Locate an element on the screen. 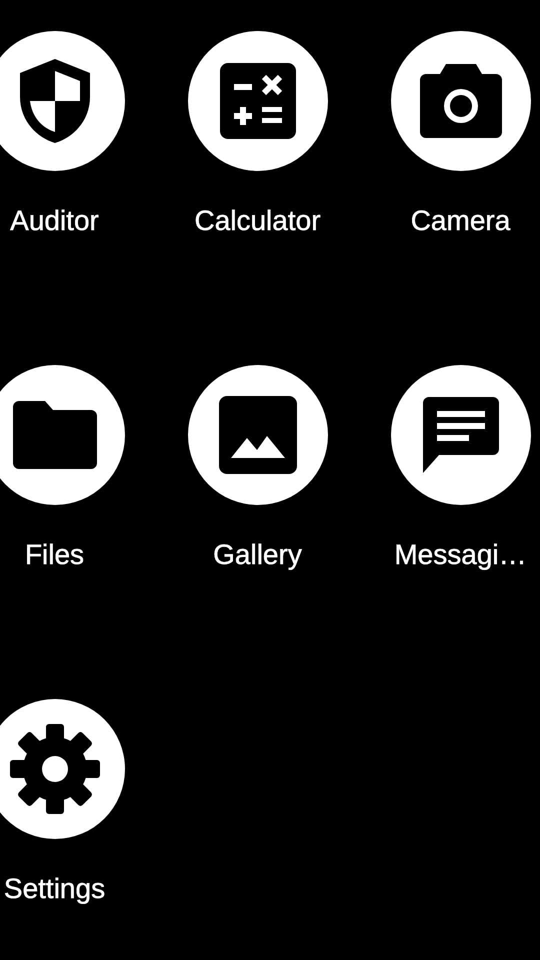  calculator-icon is located at coordinates (258, 101).